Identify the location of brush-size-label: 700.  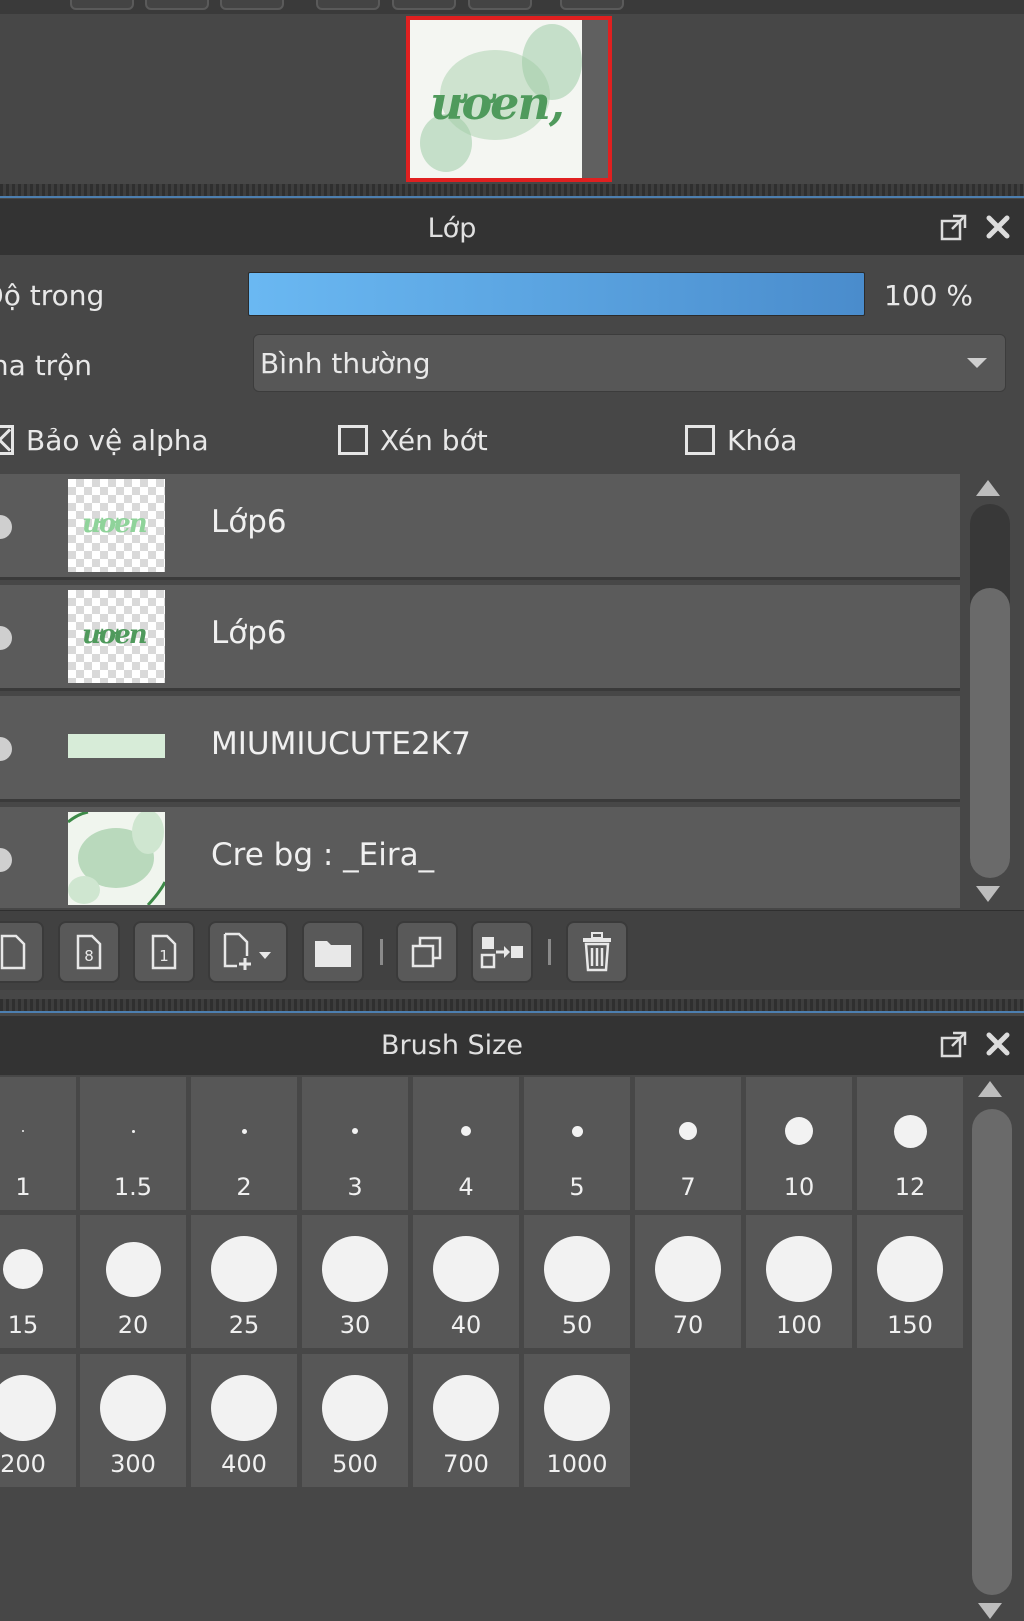
(466, 1464).